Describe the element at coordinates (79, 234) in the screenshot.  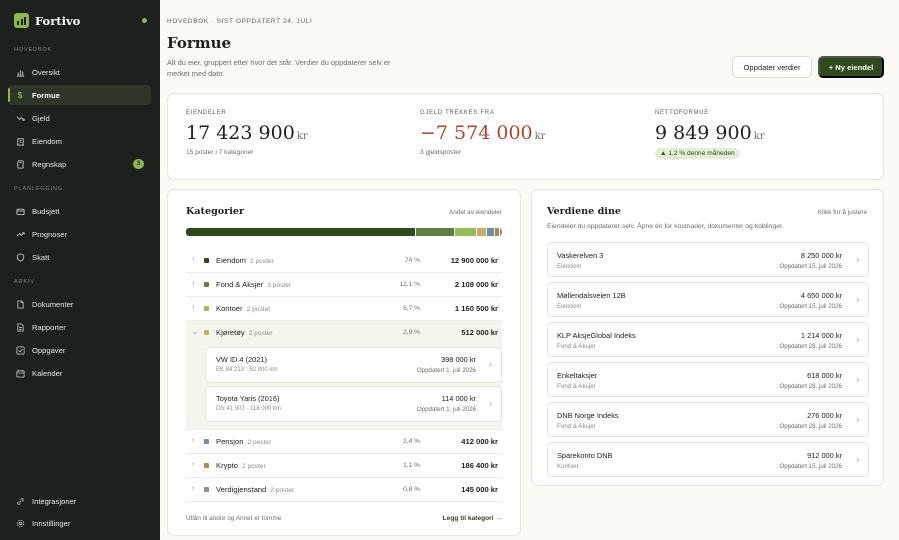
I see `sidebar-item-prognoser: Prognoser` at that location.